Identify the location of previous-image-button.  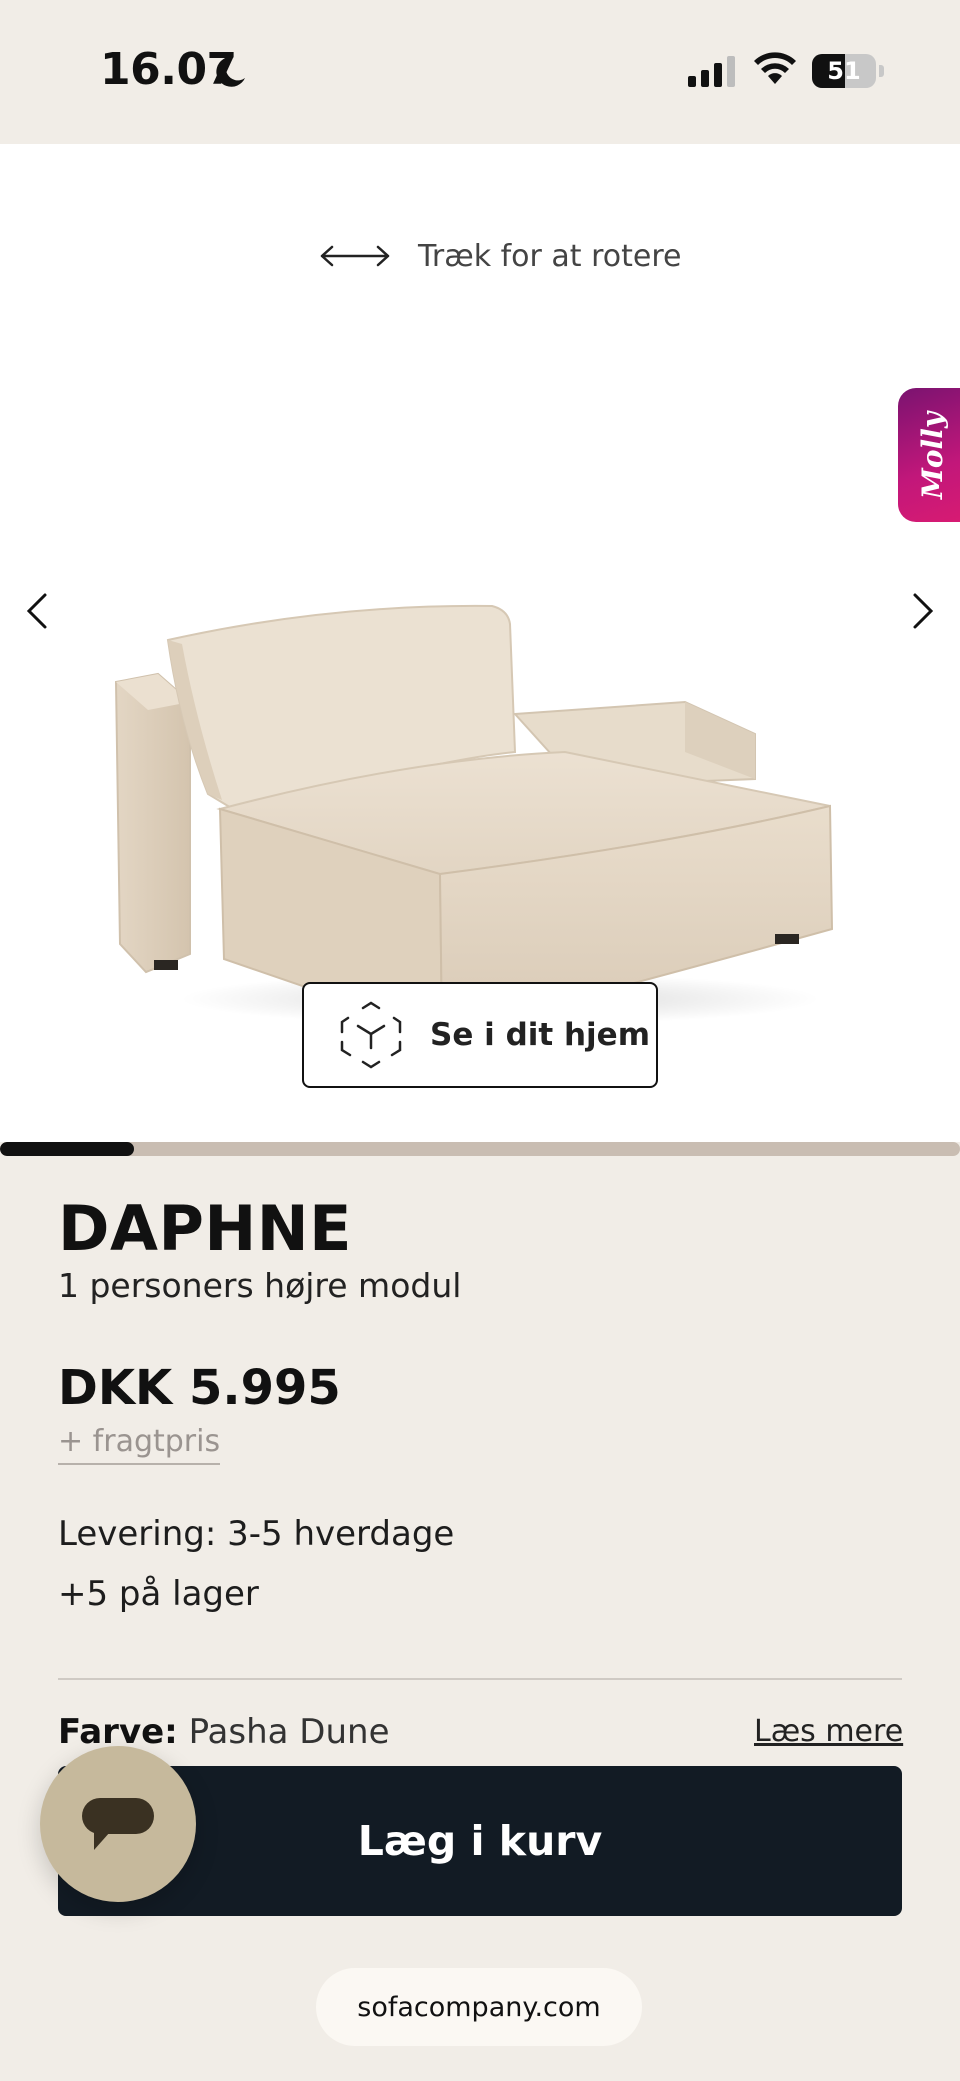
(36, 611).